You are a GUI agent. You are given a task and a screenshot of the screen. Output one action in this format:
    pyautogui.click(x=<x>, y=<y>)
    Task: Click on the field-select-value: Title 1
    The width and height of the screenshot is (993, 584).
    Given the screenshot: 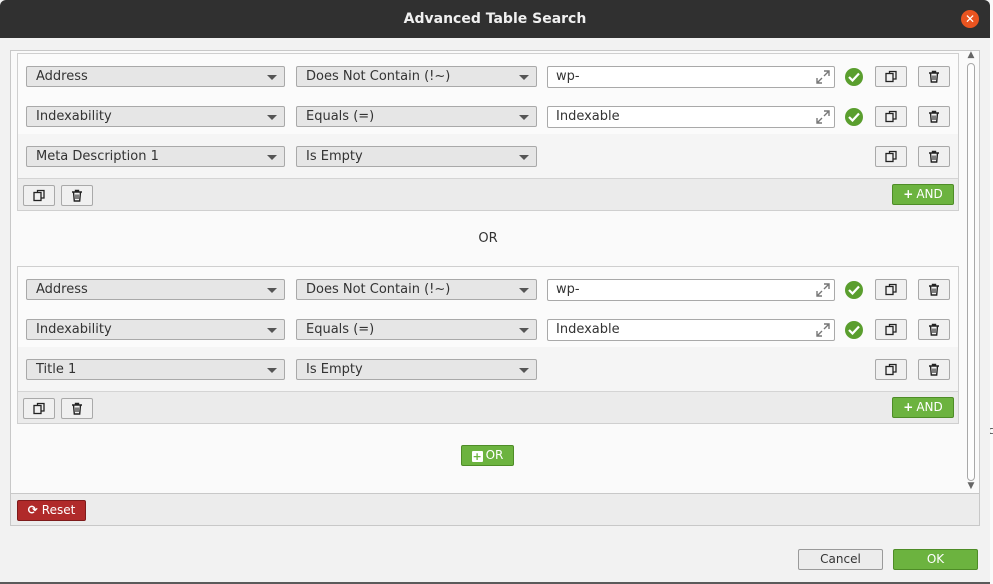 What is the action you would take?
    pyautogui.click(x=56, y=369)
    